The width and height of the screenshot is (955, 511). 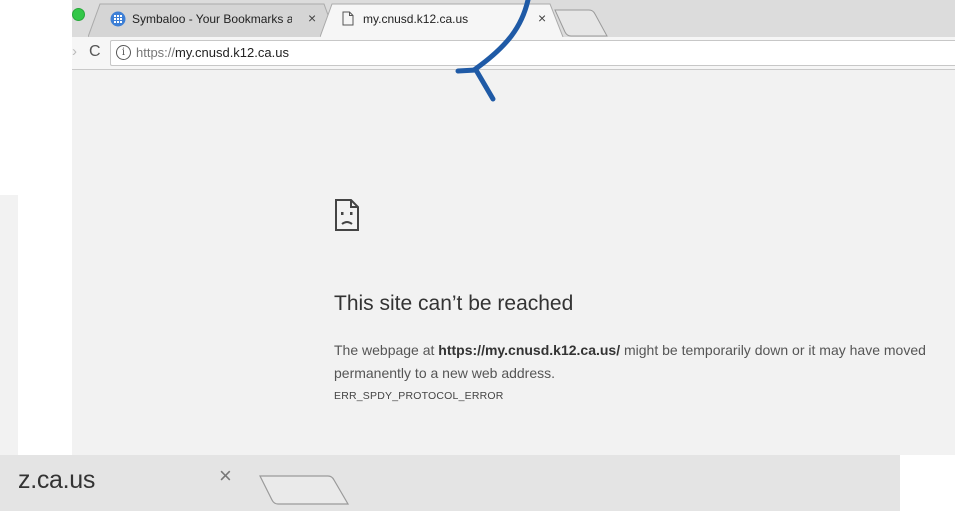 What do you see at coordinates (78, 14) in the screenshot?
I see `window-zoom-button` at bounding box center [78, 14].